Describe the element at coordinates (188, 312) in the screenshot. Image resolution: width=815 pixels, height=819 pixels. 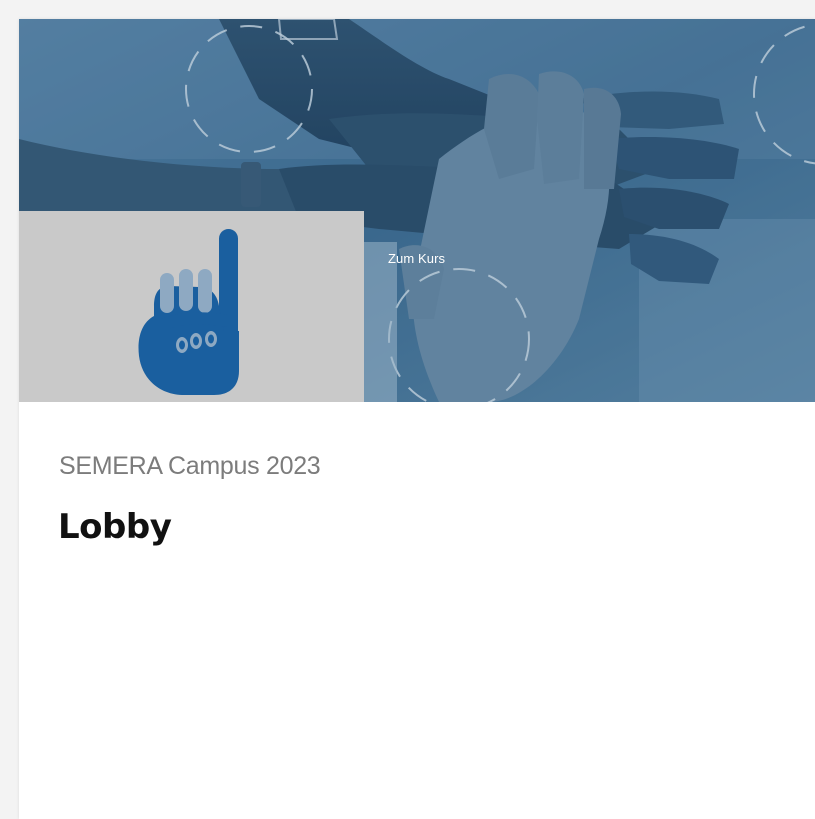
I see `raised-index-finger-hand-logo-icon` at that location.